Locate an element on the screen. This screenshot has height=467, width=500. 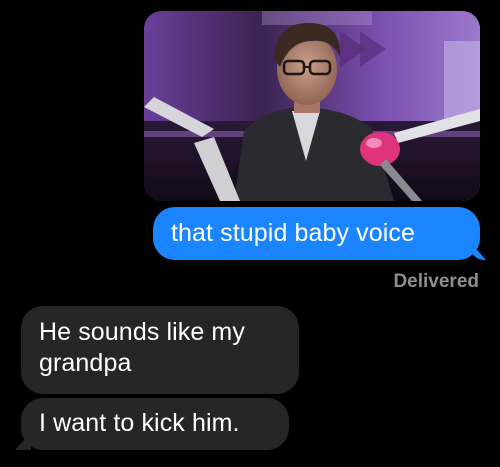
sent-message-text: that stupid baby voice is located at coordinates (293, 233).